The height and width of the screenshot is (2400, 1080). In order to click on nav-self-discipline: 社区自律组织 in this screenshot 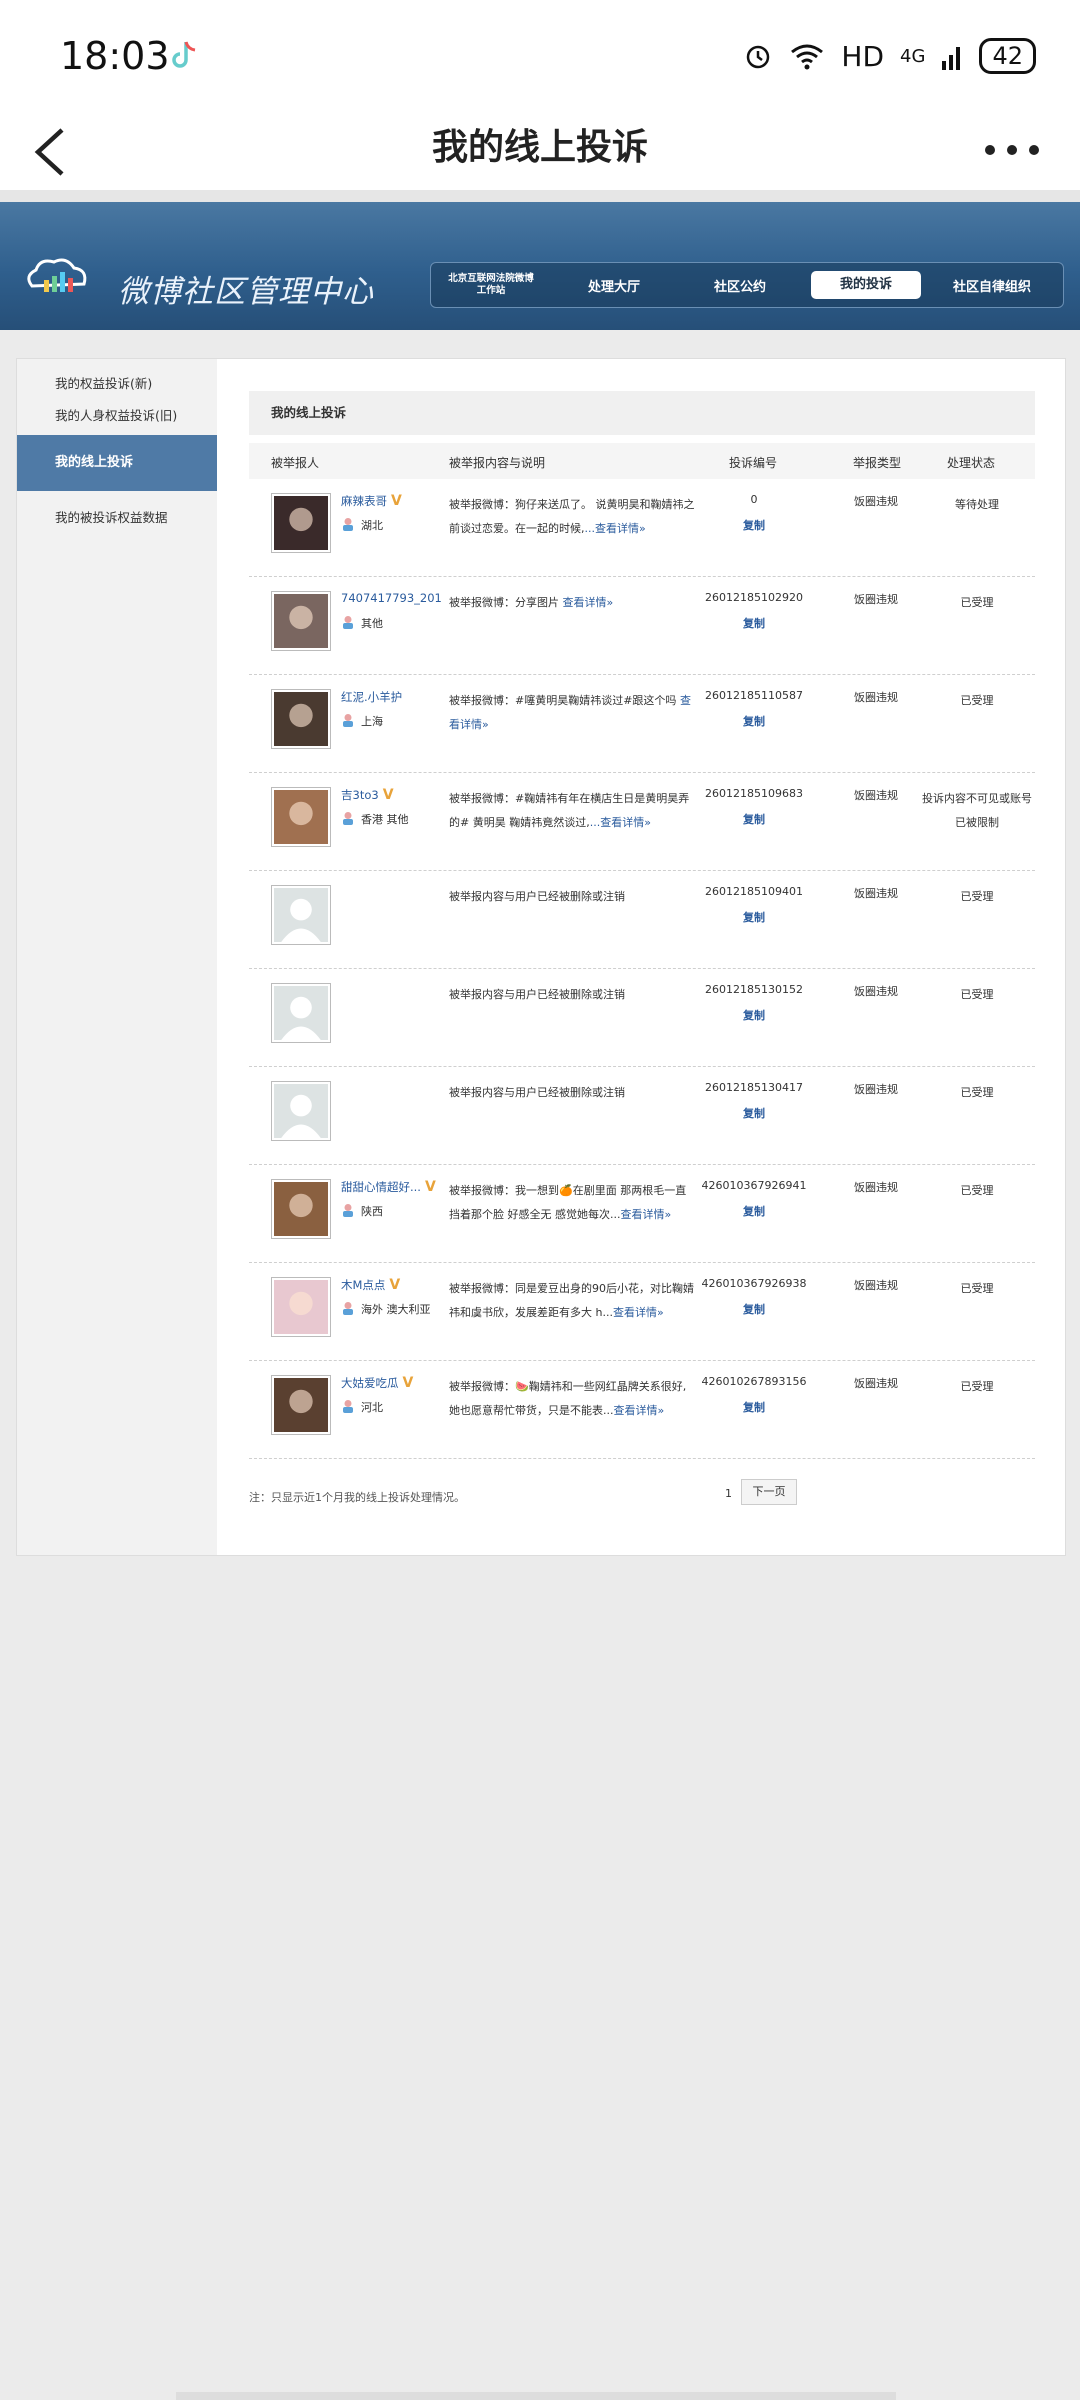, I will do `click(992, 285)`.